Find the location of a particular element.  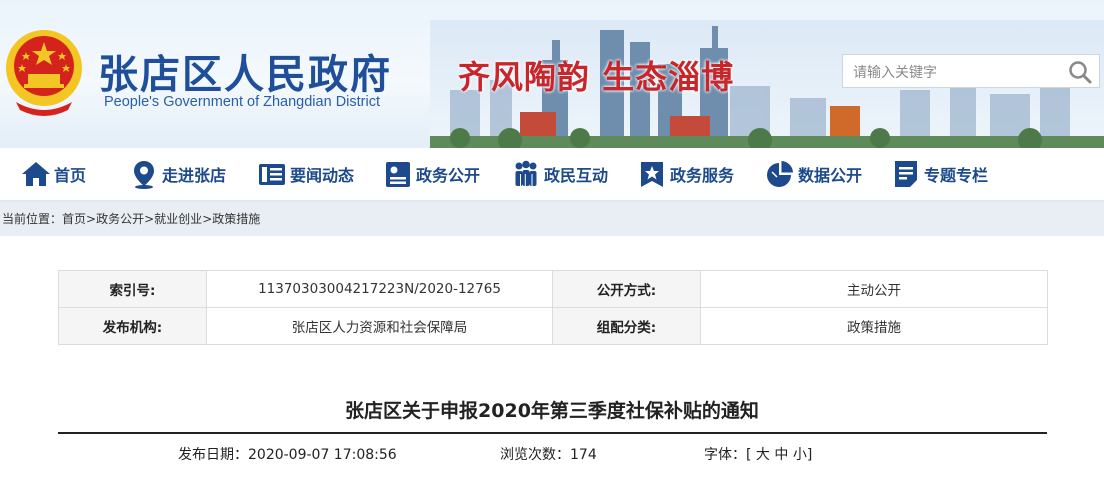

font-size-medium-button: 中 is located at coordinates (781, 455).